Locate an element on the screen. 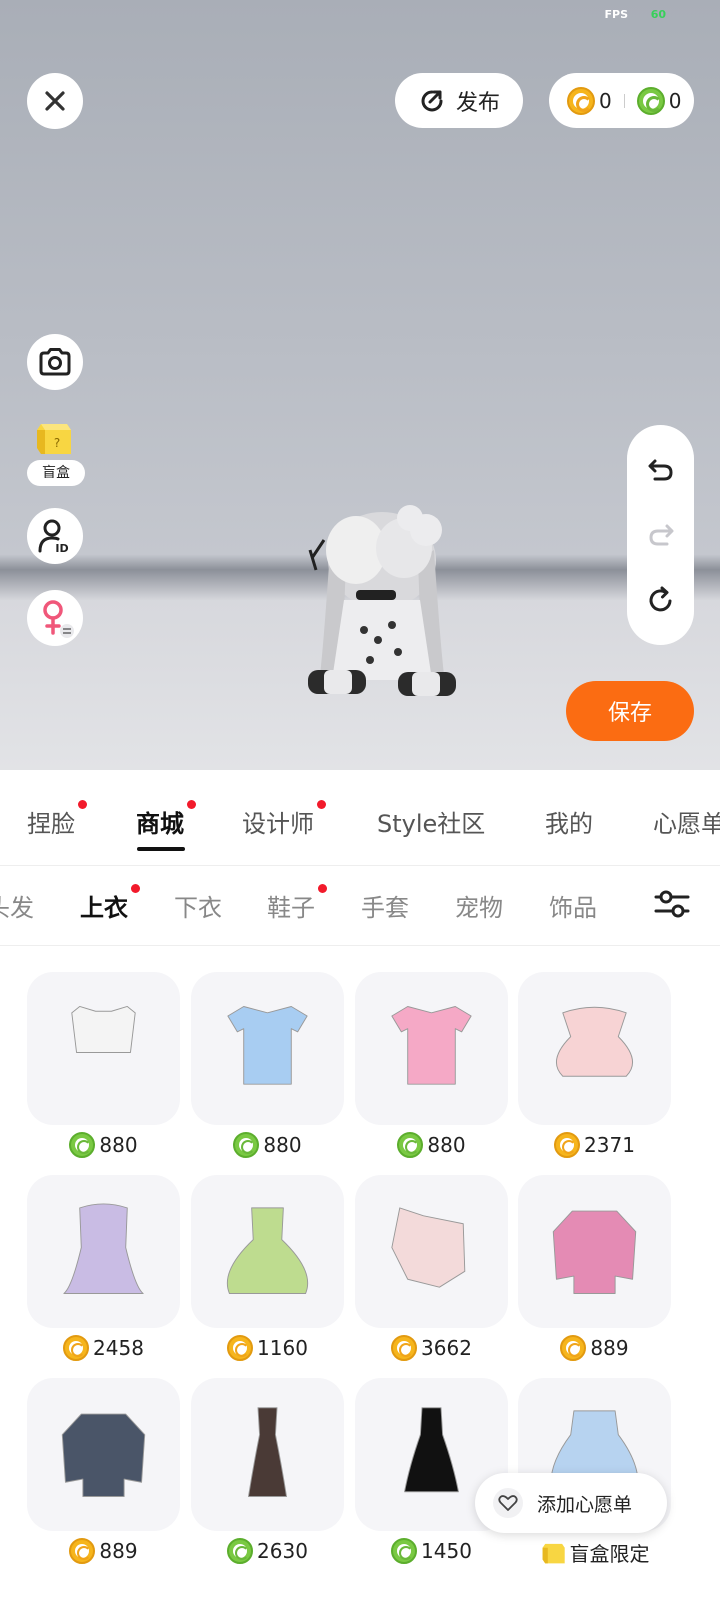  main-tab-bar: 捏脸 商城 设计师 Style社区 我的 心愿单 is located at coordinates (360, 818).